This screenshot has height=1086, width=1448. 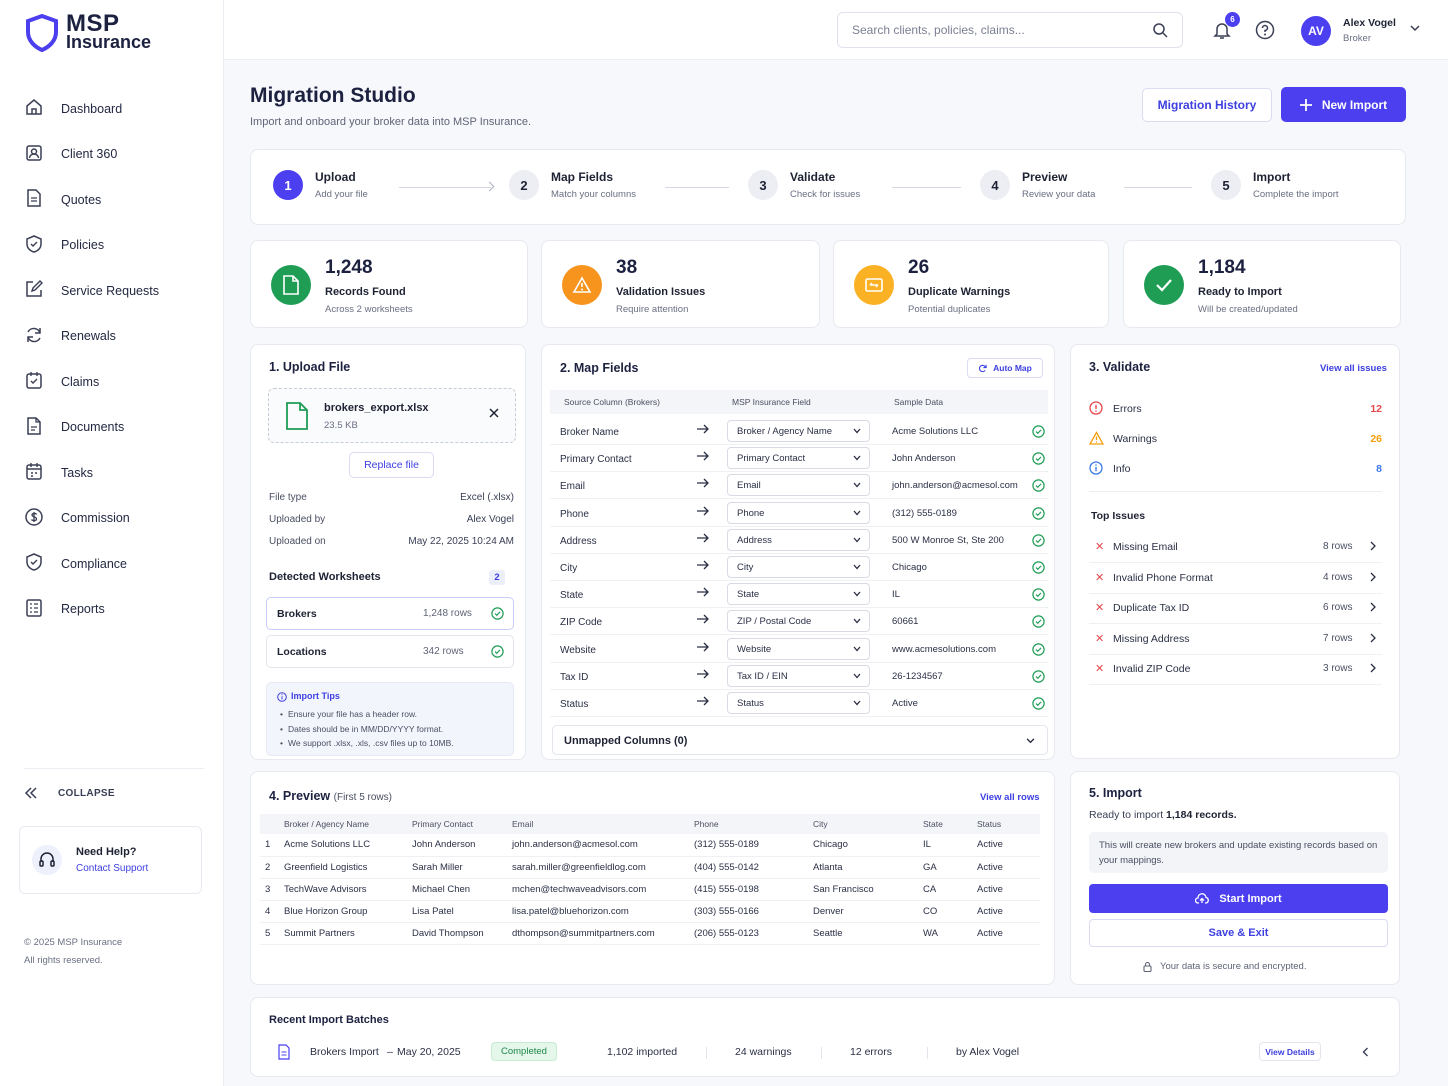 What do you see at coordinates (391, 519) in the screenshot?
I see `file-meta-row: Uploaded by Alex Vogel` at bounding box center [391, 519].